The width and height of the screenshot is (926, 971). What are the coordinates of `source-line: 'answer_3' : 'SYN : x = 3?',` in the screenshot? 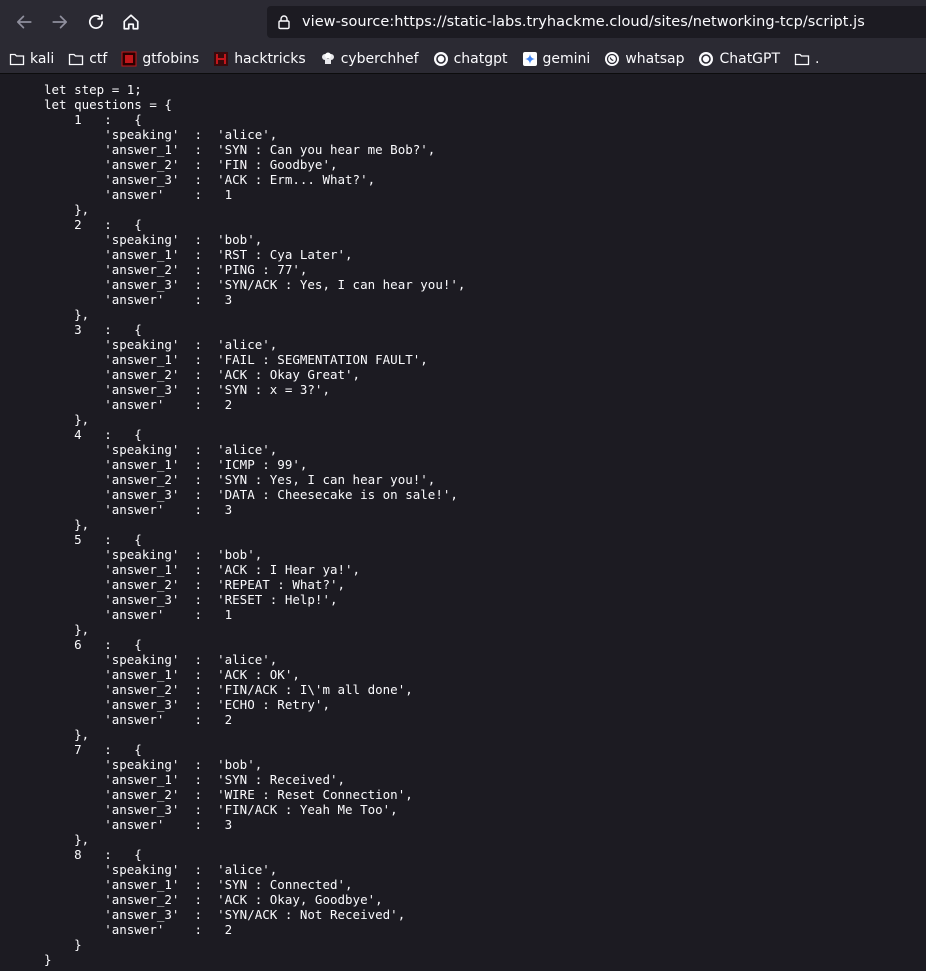 It's located at (187, 389).